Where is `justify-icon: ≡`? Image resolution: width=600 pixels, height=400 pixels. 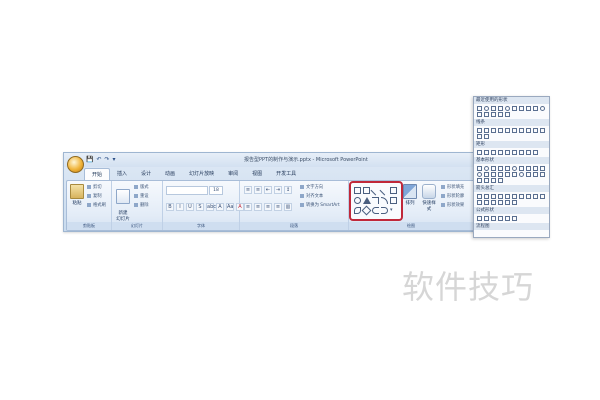
justify-icon: ≡ is located at coordinates (278, 207).